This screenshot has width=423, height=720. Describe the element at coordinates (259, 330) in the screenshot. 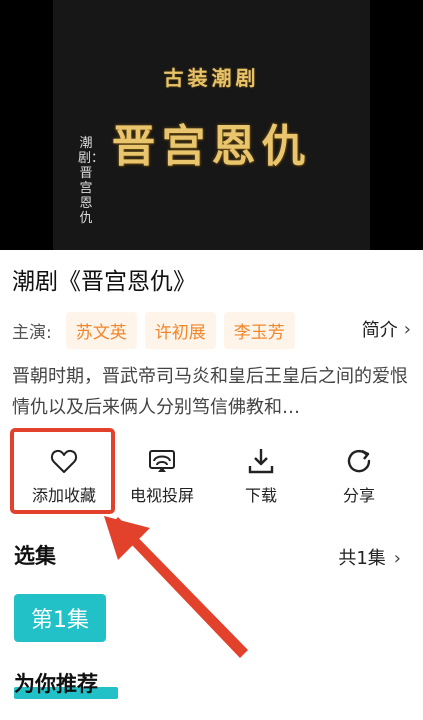

I see `actor-tag: 李玉芳` at that location.